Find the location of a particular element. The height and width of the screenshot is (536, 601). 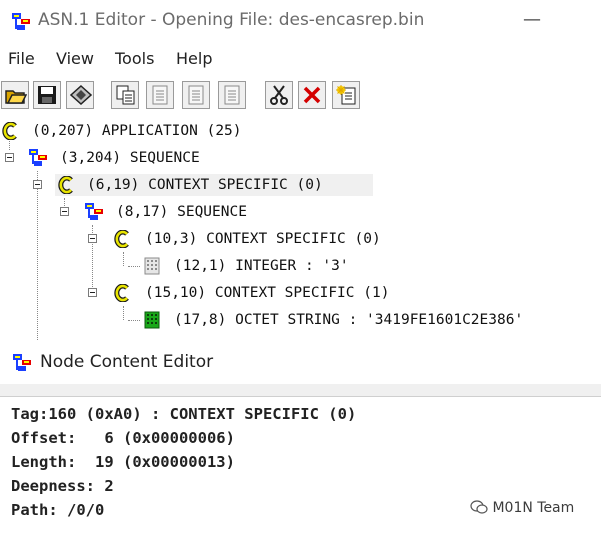

menu-bar: File View Tools Help is located at coordinates (300, 59).